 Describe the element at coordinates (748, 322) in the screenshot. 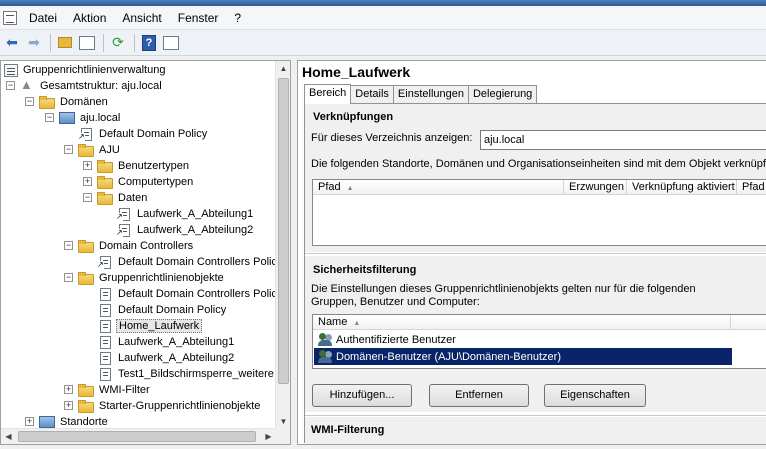

I see `col-empty` at that location.